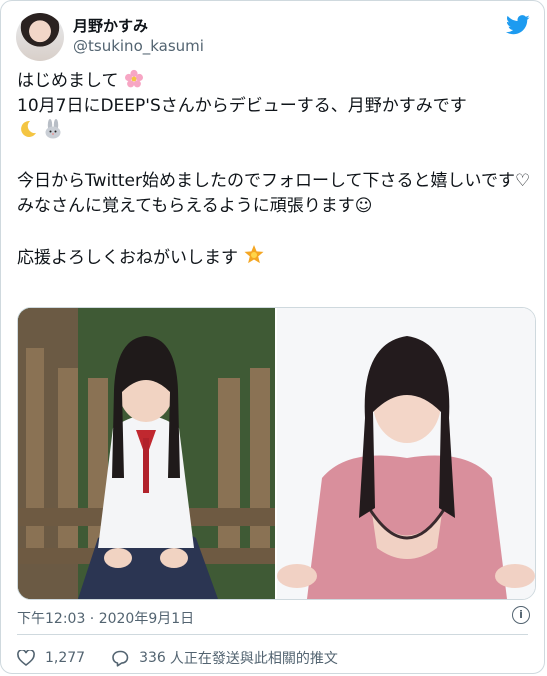 The image size is (547, 676). I want to click on reply-button: 336 人正在發送與此相關的推文, so click(224, 658).